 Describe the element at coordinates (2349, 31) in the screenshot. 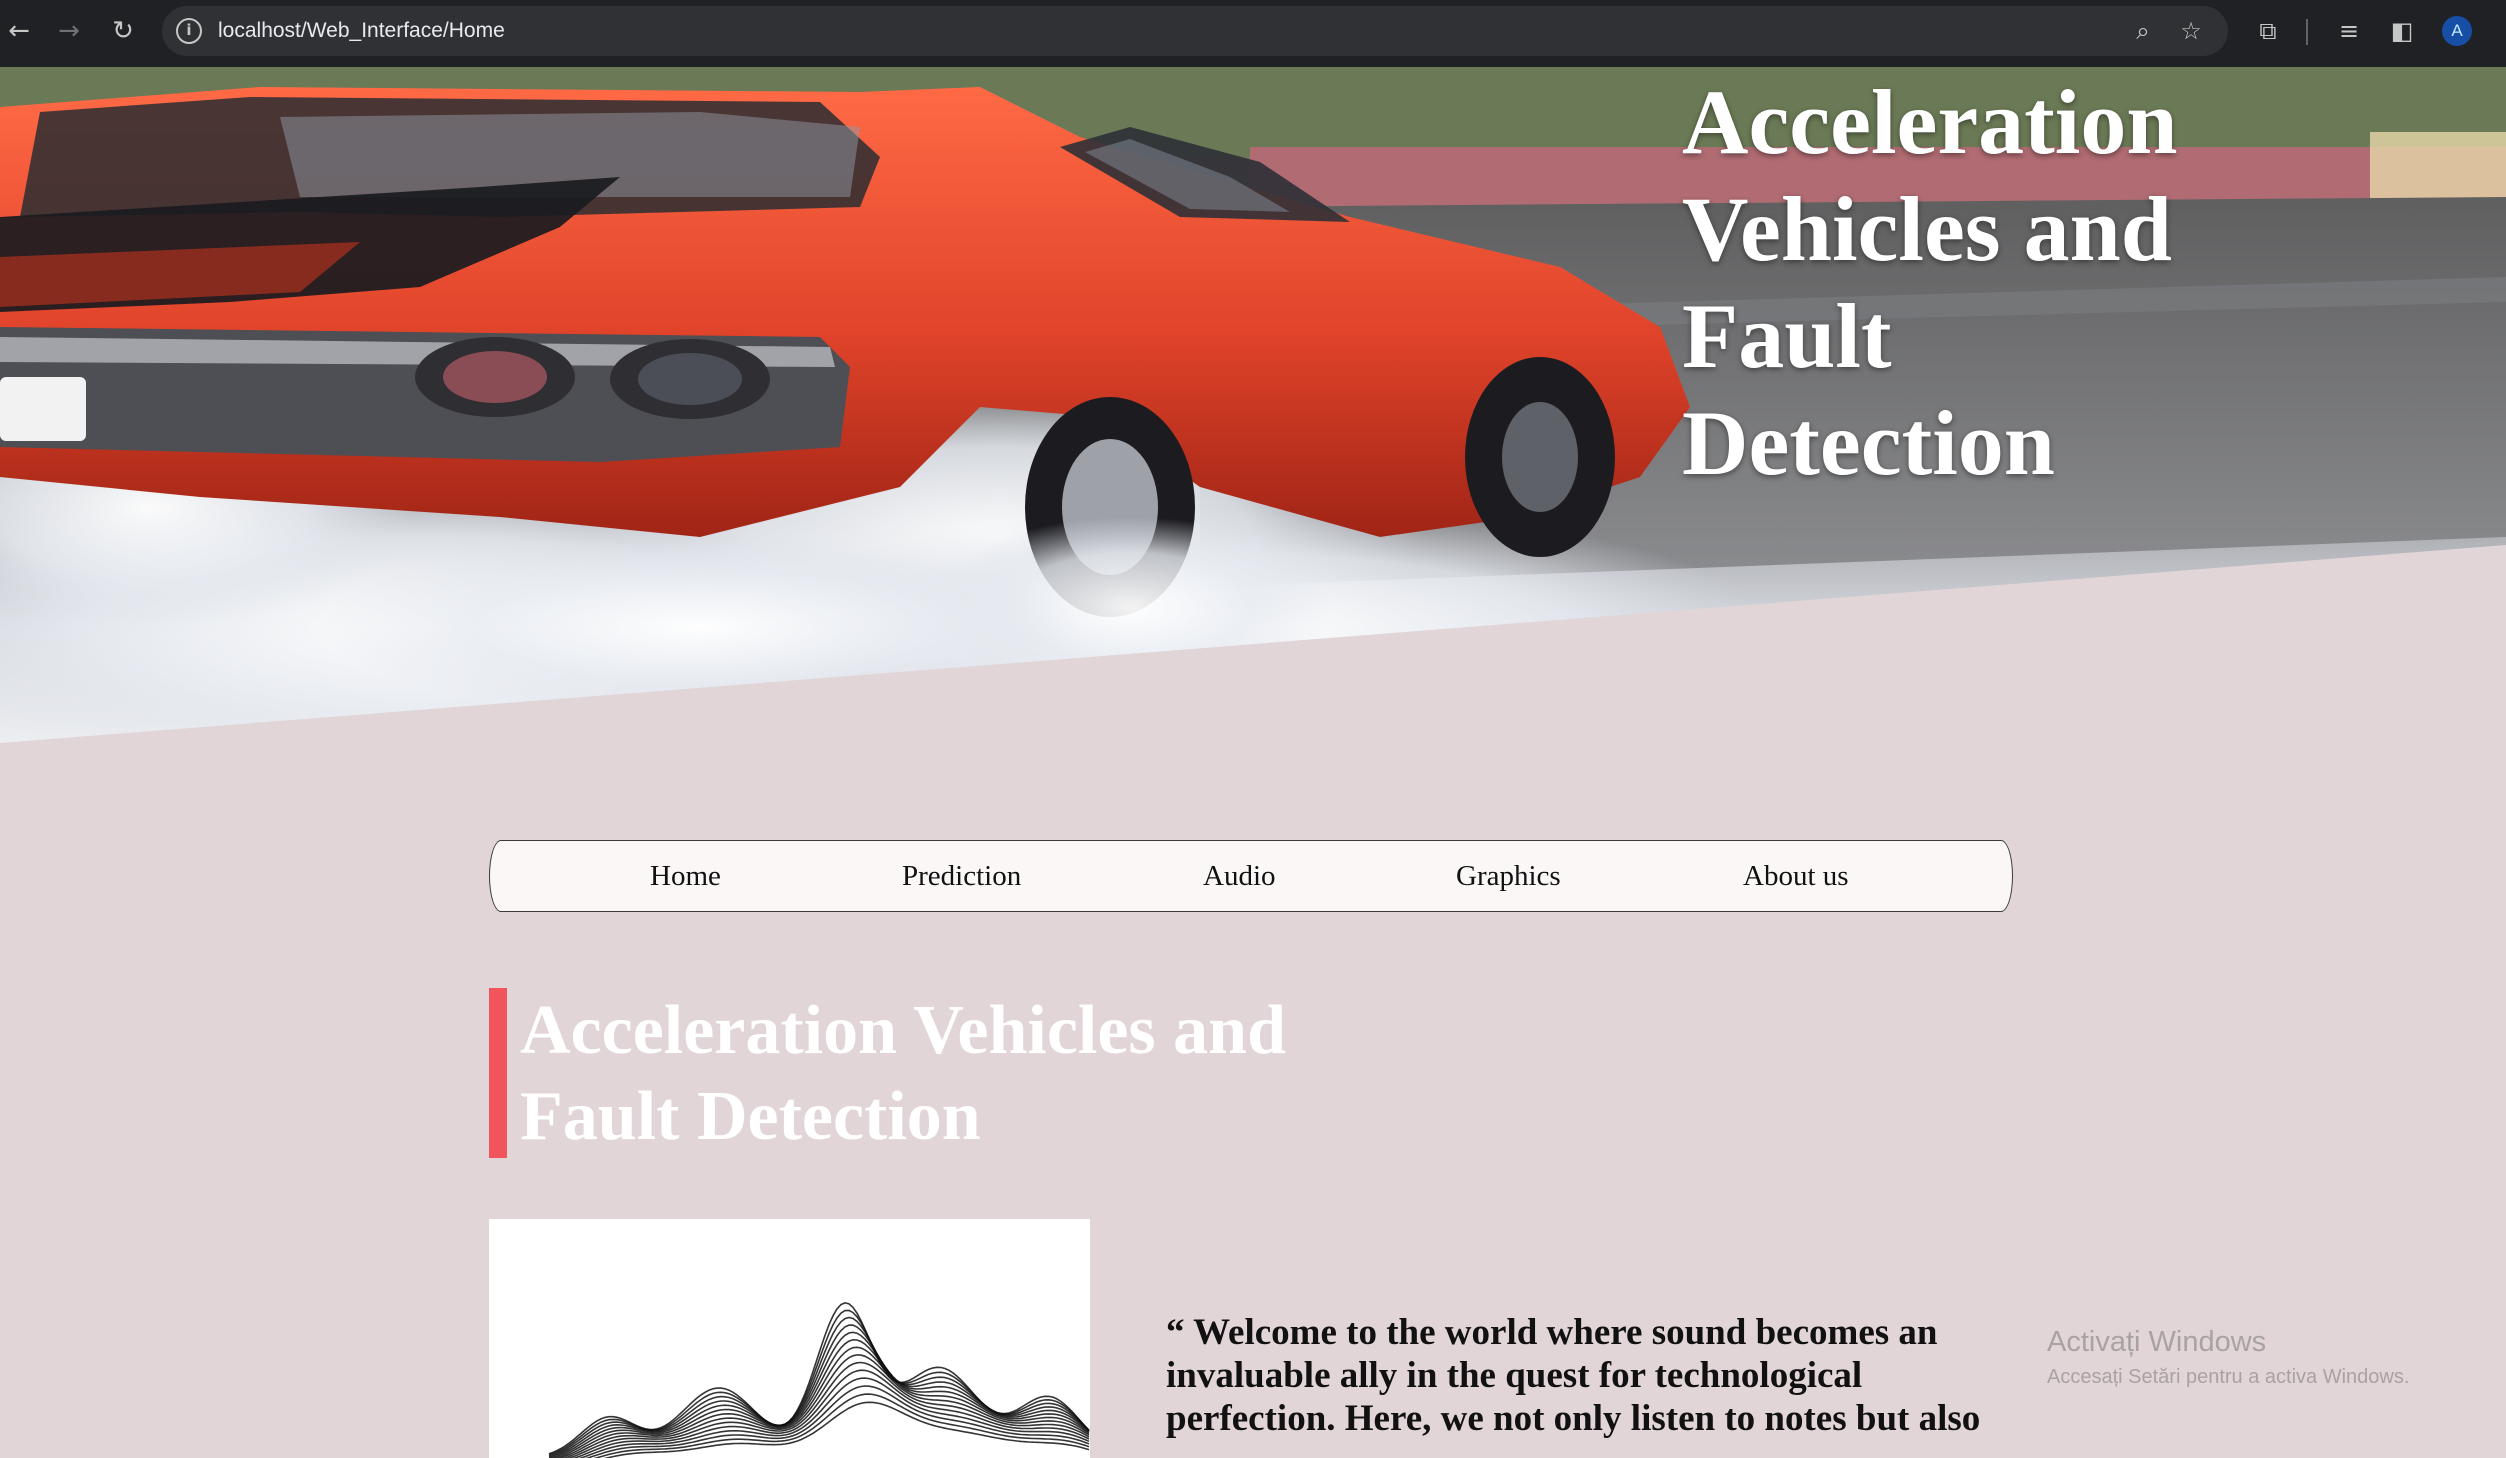

I see `media-control-icon: ≡` at that location.